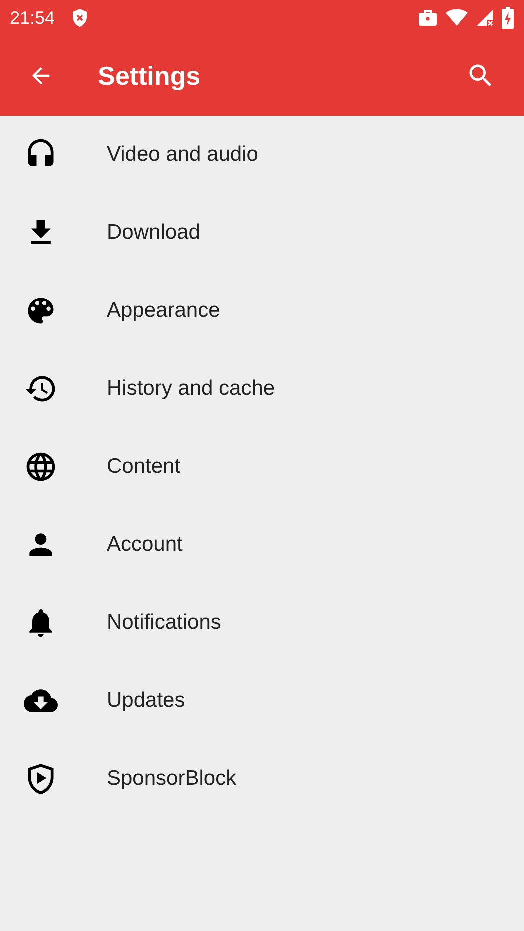 This screenshot has width=524, height=931. I want to click on settings-item: Appearance, so click(262, 311).